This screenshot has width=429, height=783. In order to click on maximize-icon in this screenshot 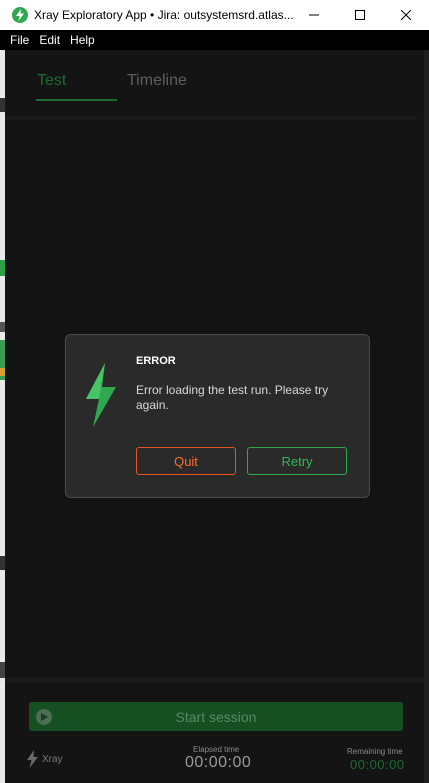, I will do `click(360, 15)`.